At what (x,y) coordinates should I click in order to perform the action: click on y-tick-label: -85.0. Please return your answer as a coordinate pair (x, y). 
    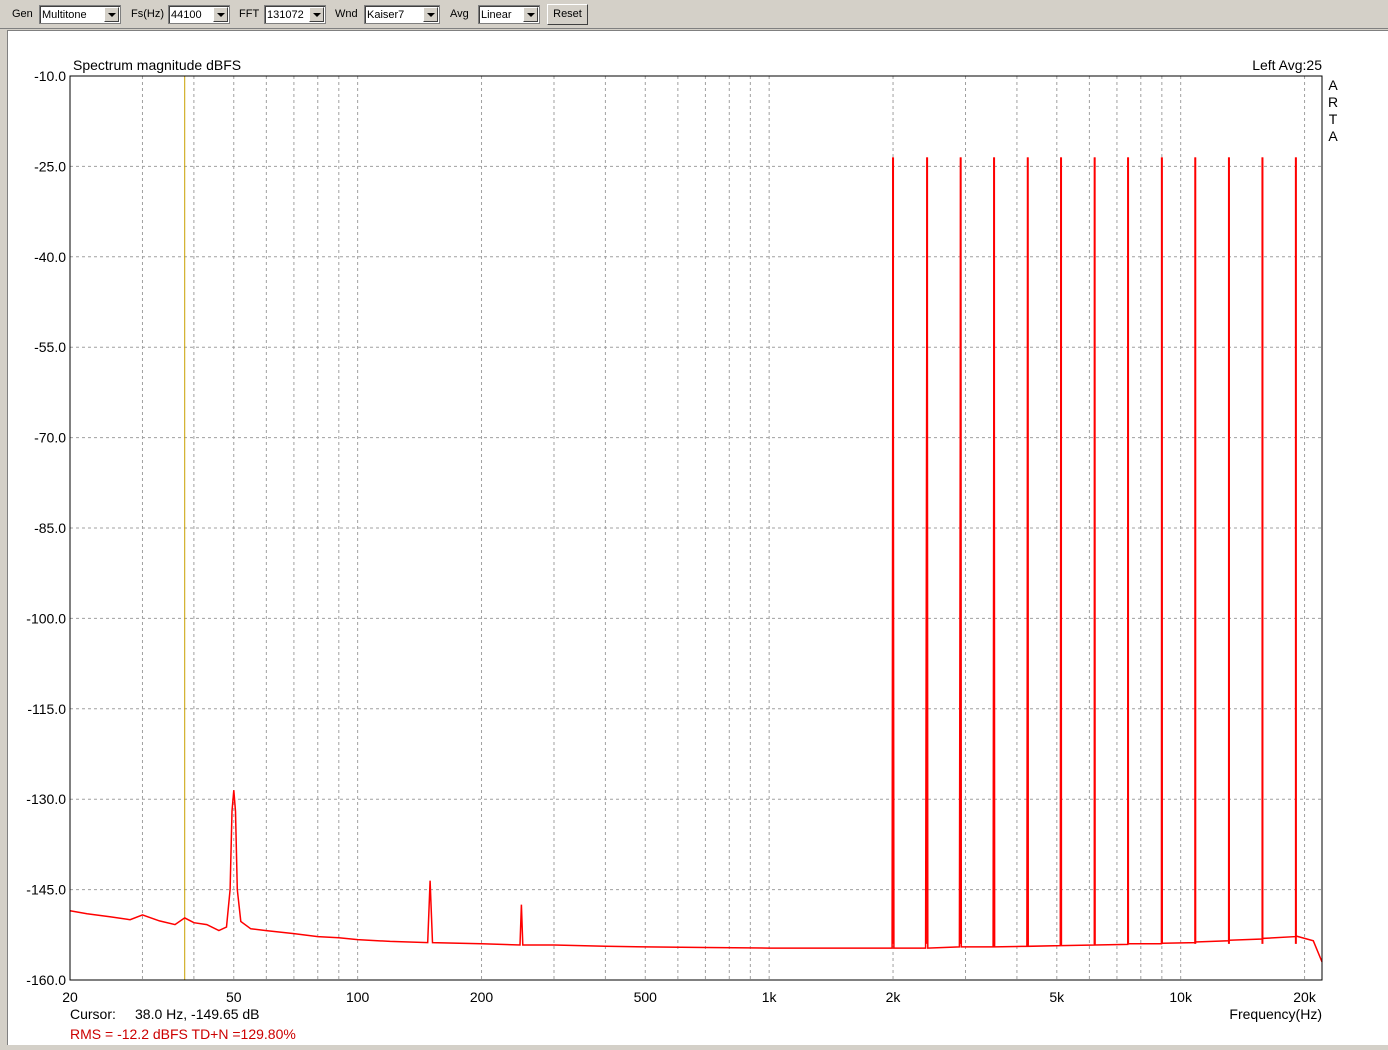
    Looking at the image, I should click on (50, 528).